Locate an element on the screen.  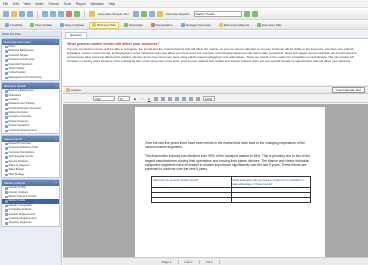
save-icon is located at coordinates (22, 14).